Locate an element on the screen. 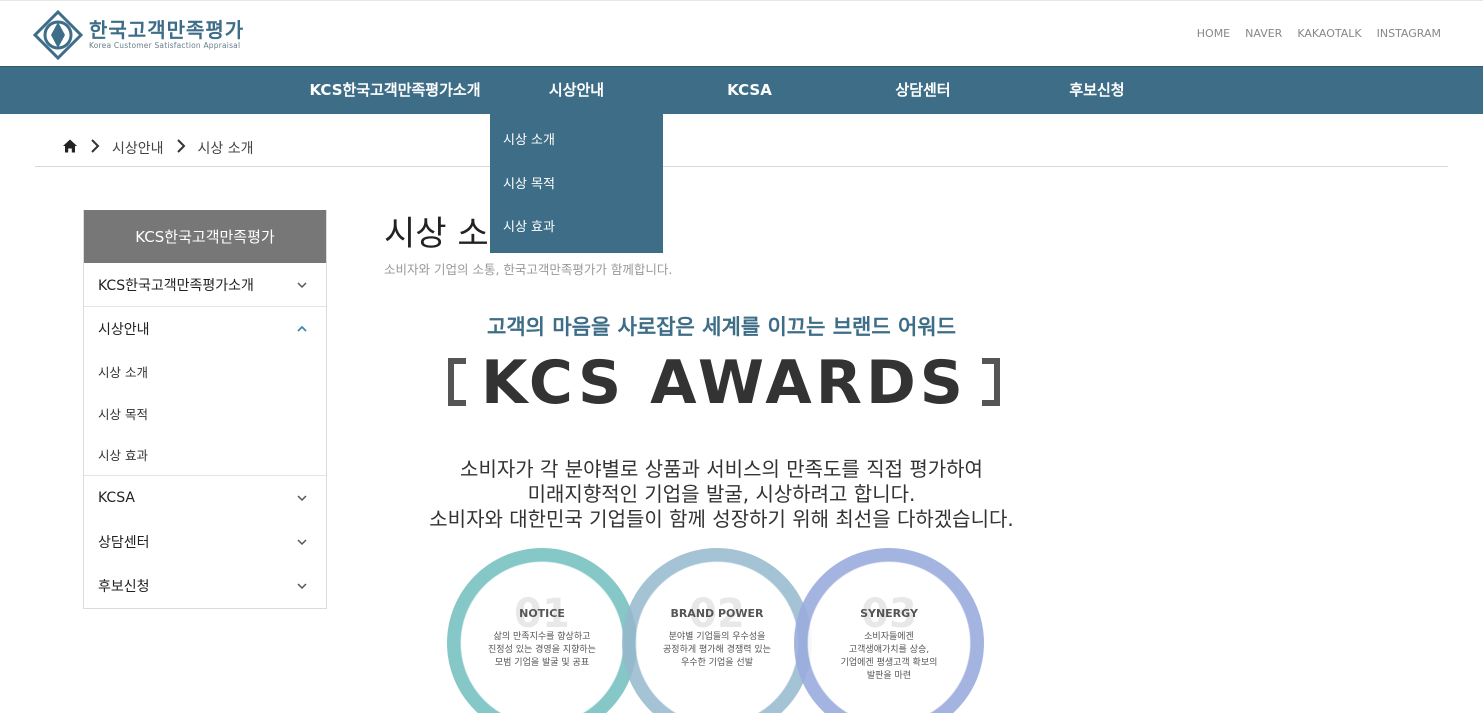  dropdown-item-effect: 시상 효과 is located at coordinates (576, 233).